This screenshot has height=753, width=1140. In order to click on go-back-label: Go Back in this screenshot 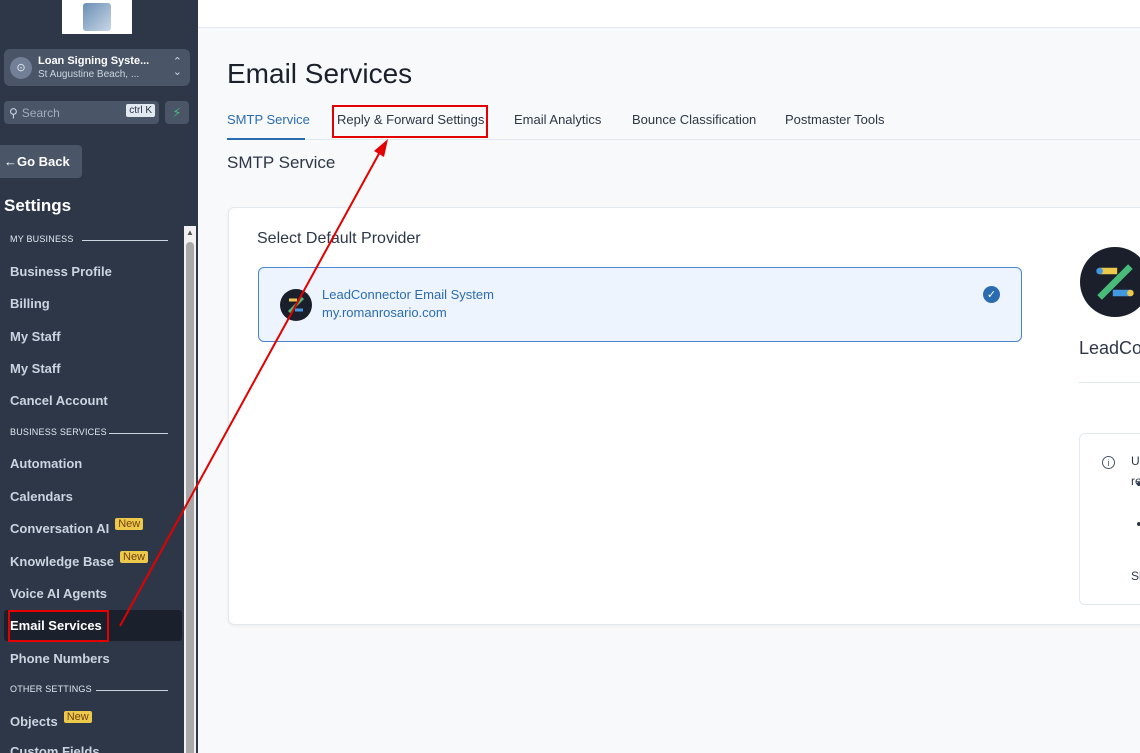, I will do `click(43, 161)`.